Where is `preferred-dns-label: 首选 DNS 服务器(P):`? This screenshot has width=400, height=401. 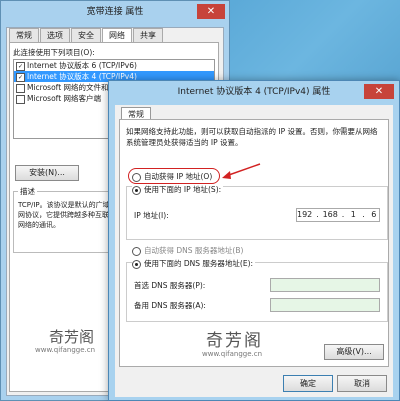 preferred-dns-label: 首选 DNS 服务器(P): is located at coordinates (170, 285).